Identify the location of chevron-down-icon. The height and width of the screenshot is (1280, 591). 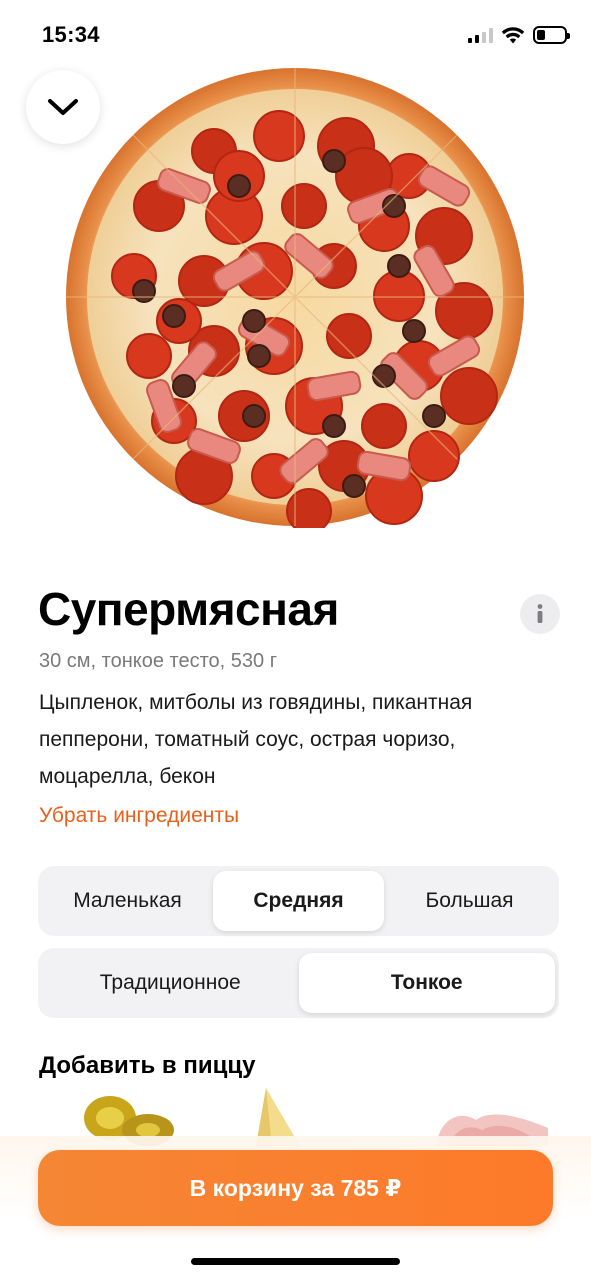
(63, 107).